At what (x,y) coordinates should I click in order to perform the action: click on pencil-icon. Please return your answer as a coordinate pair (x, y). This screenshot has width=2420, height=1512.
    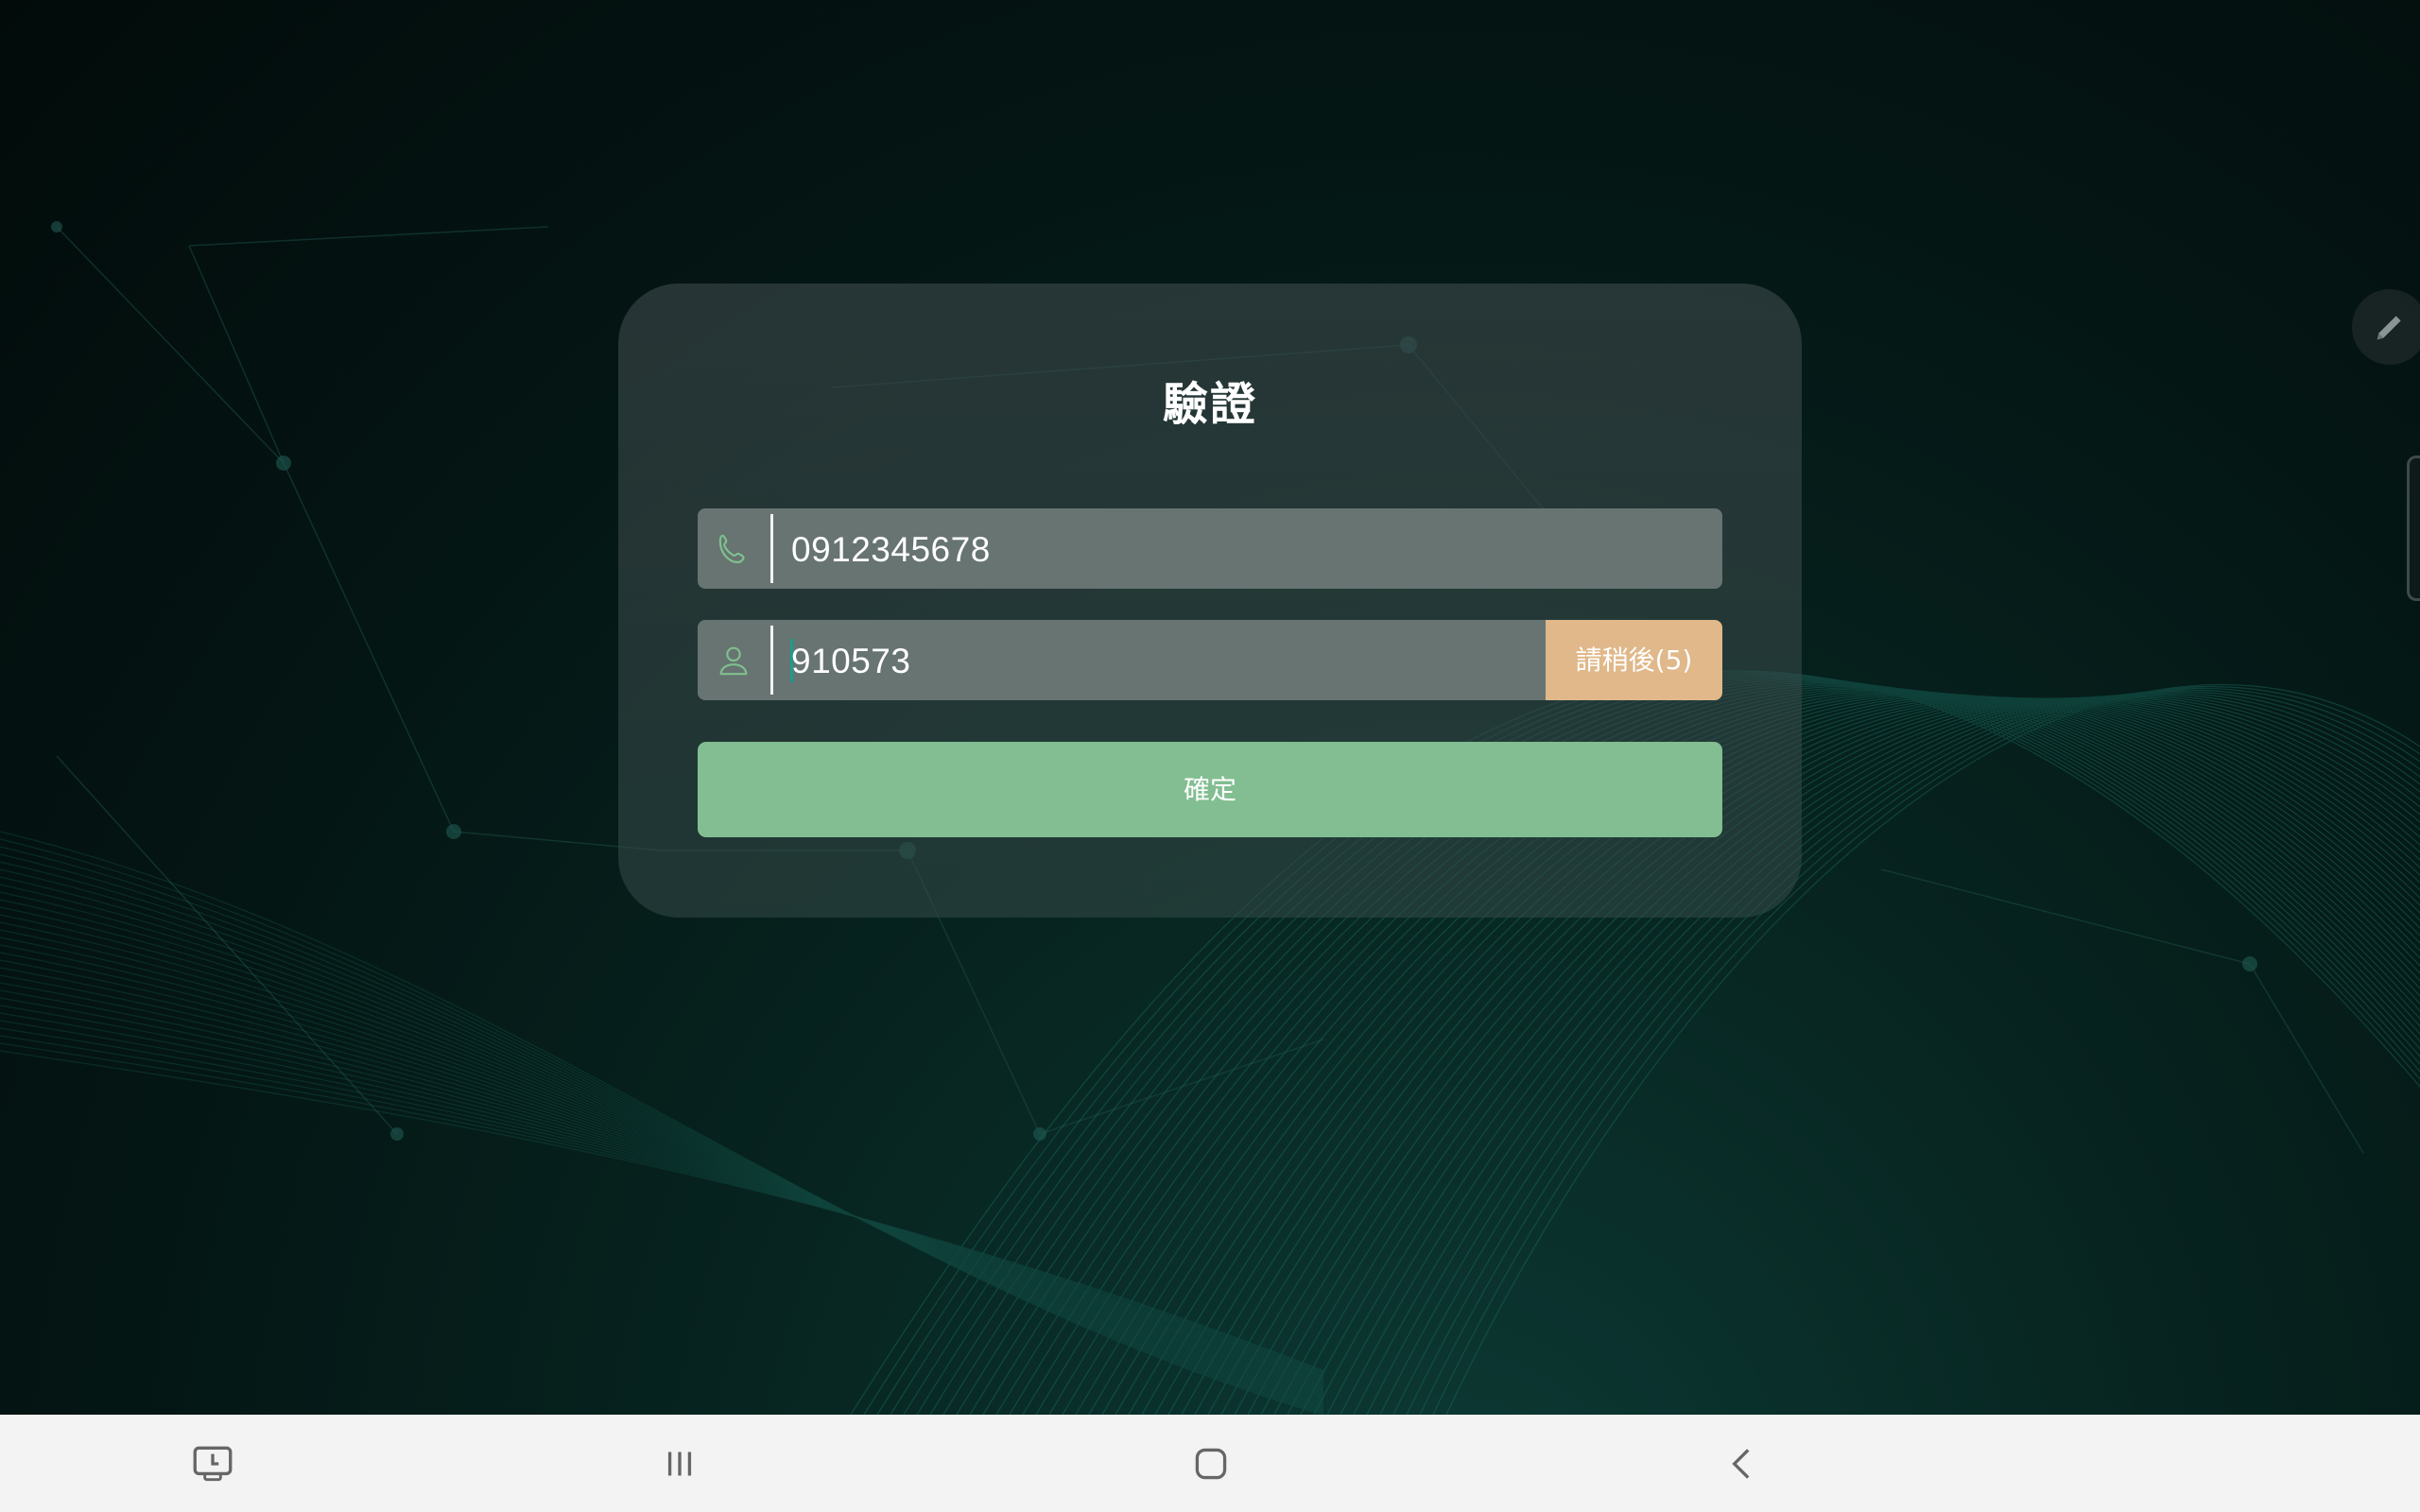
    Looking at the image, I should click on (2389, 328).